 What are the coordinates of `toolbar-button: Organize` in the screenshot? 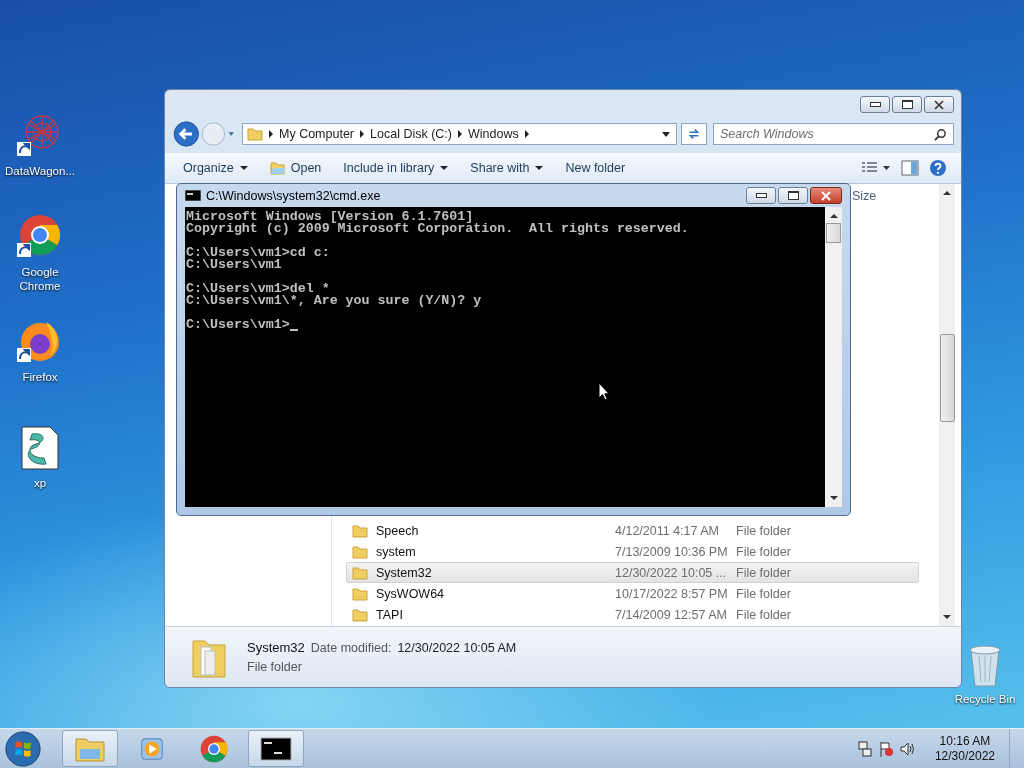 It's located at (215, 168).